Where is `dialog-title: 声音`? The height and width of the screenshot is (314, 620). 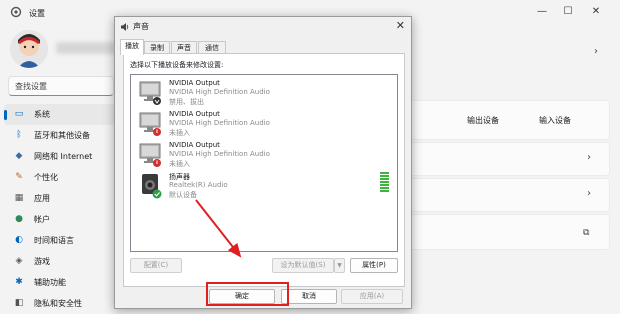
dialog-title: 声音 is located at coordinates (141, 26).